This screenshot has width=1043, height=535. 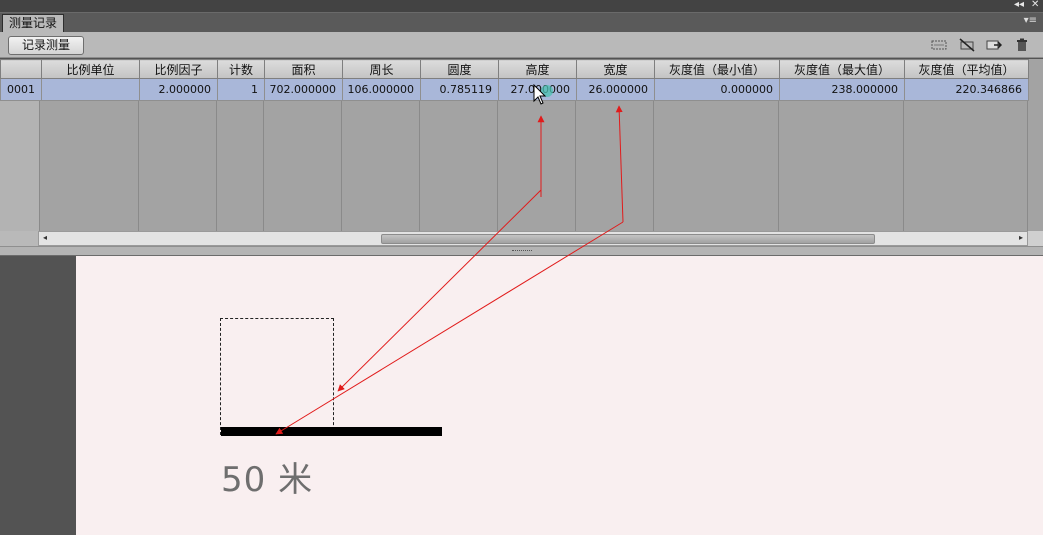 What do you see at coordinates (19, 238) in the screenshot?
I see `scrollbar-left-pad` at bounding box center [19, 238].